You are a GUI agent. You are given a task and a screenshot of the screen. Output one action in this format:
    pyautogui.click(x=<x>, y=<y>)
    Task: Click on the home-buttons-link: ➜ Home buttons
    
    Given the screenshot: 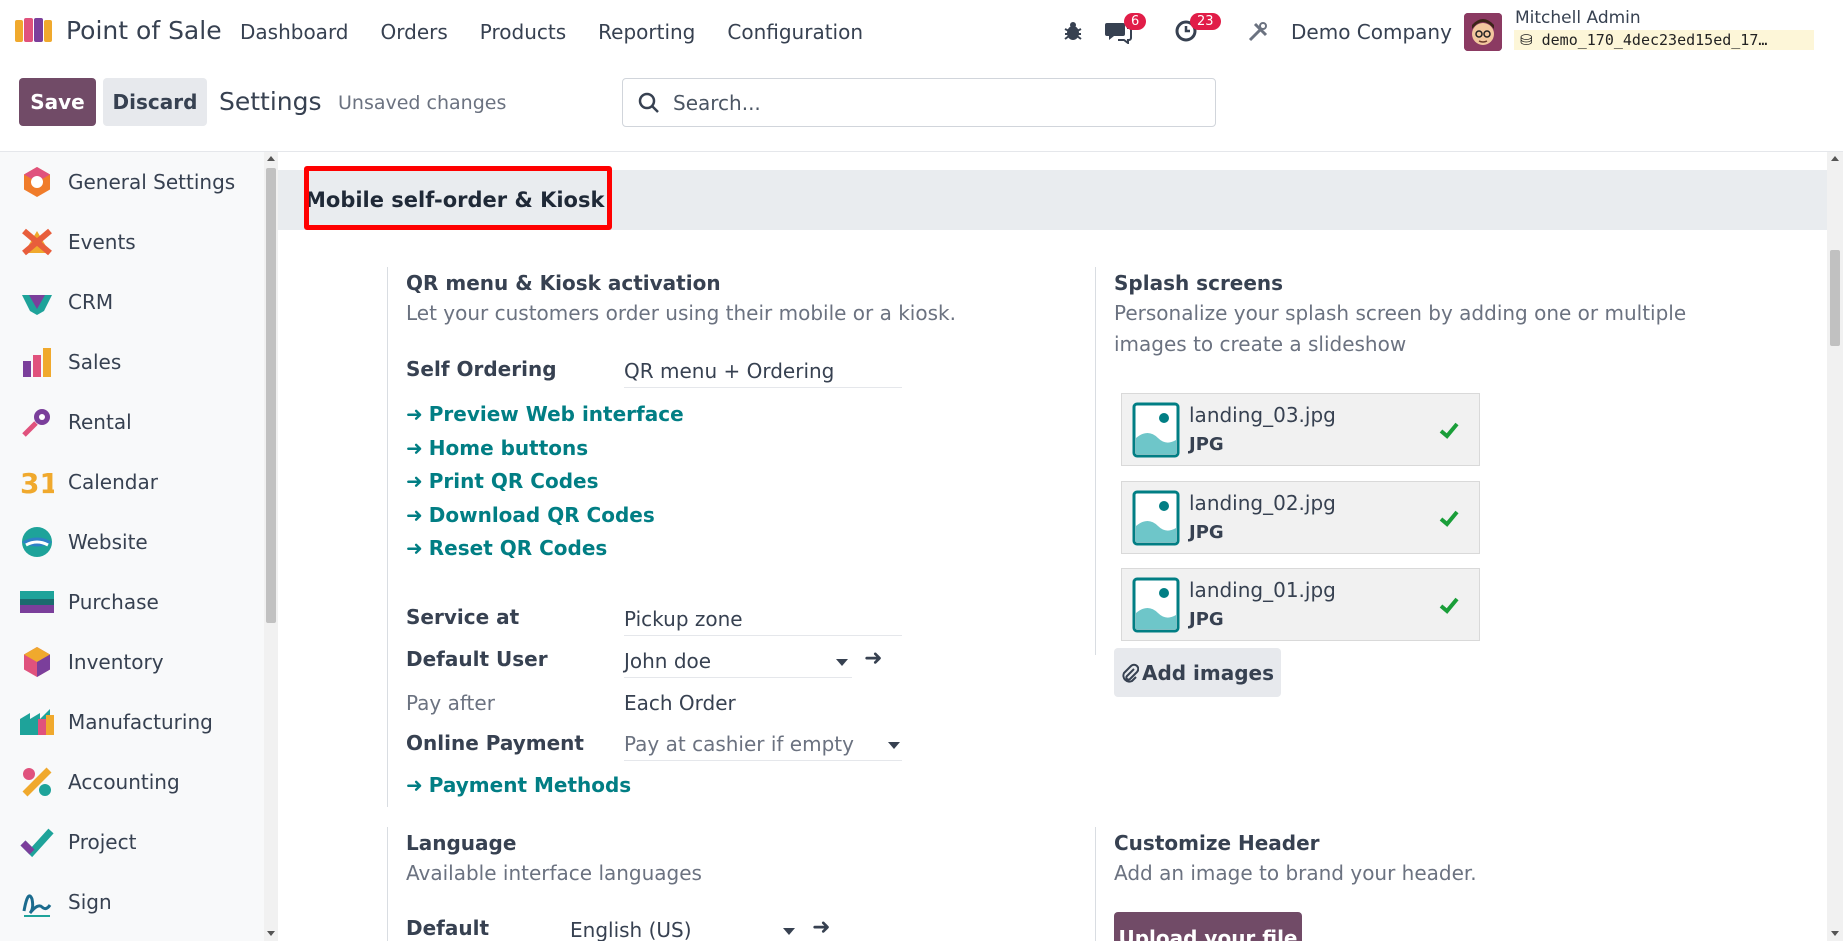 What is the action you would take?
    pyautogui.click(x=497, y=448)
    